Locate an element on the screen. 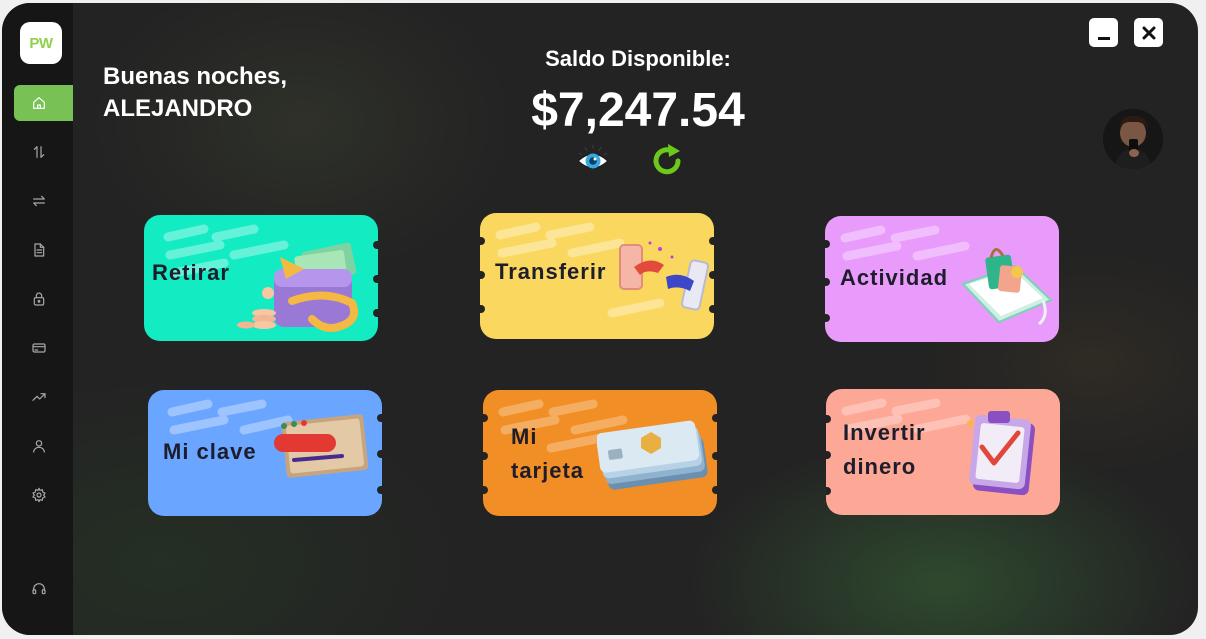 The height and width of the screenshot is (639, 1206). card-transferir: Transferir is located at coordinates (597, 276).